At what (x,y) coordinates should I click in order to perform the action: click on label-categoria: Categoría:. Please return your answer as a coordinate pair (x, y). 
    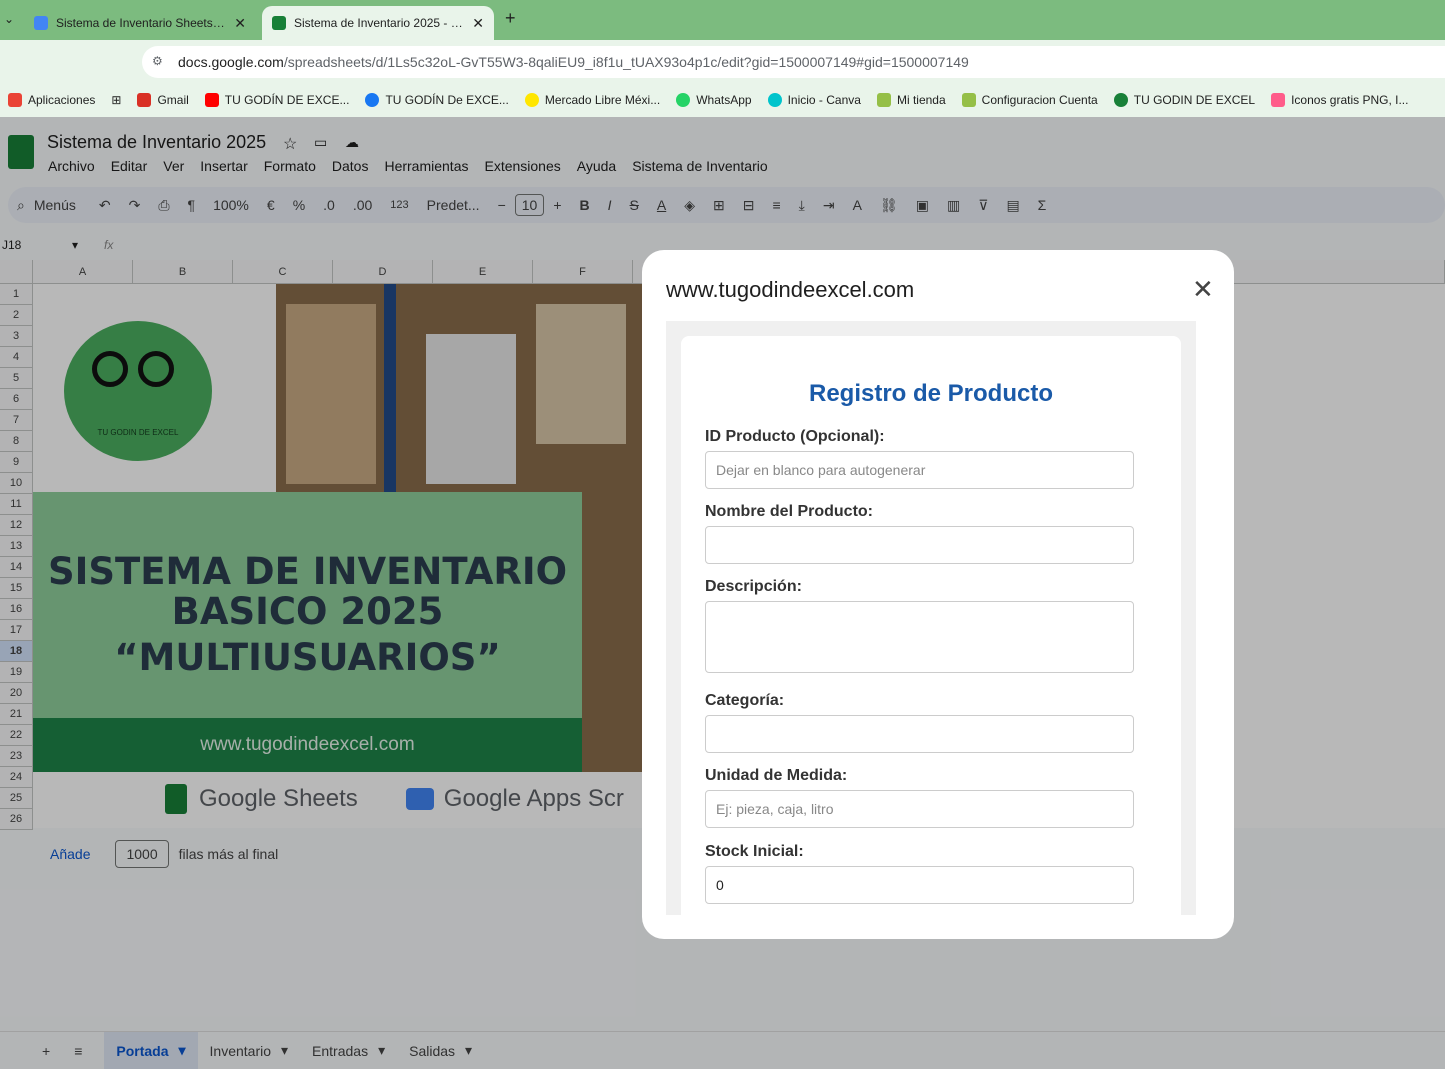
    Looking at the image, I should click on (745, 700).